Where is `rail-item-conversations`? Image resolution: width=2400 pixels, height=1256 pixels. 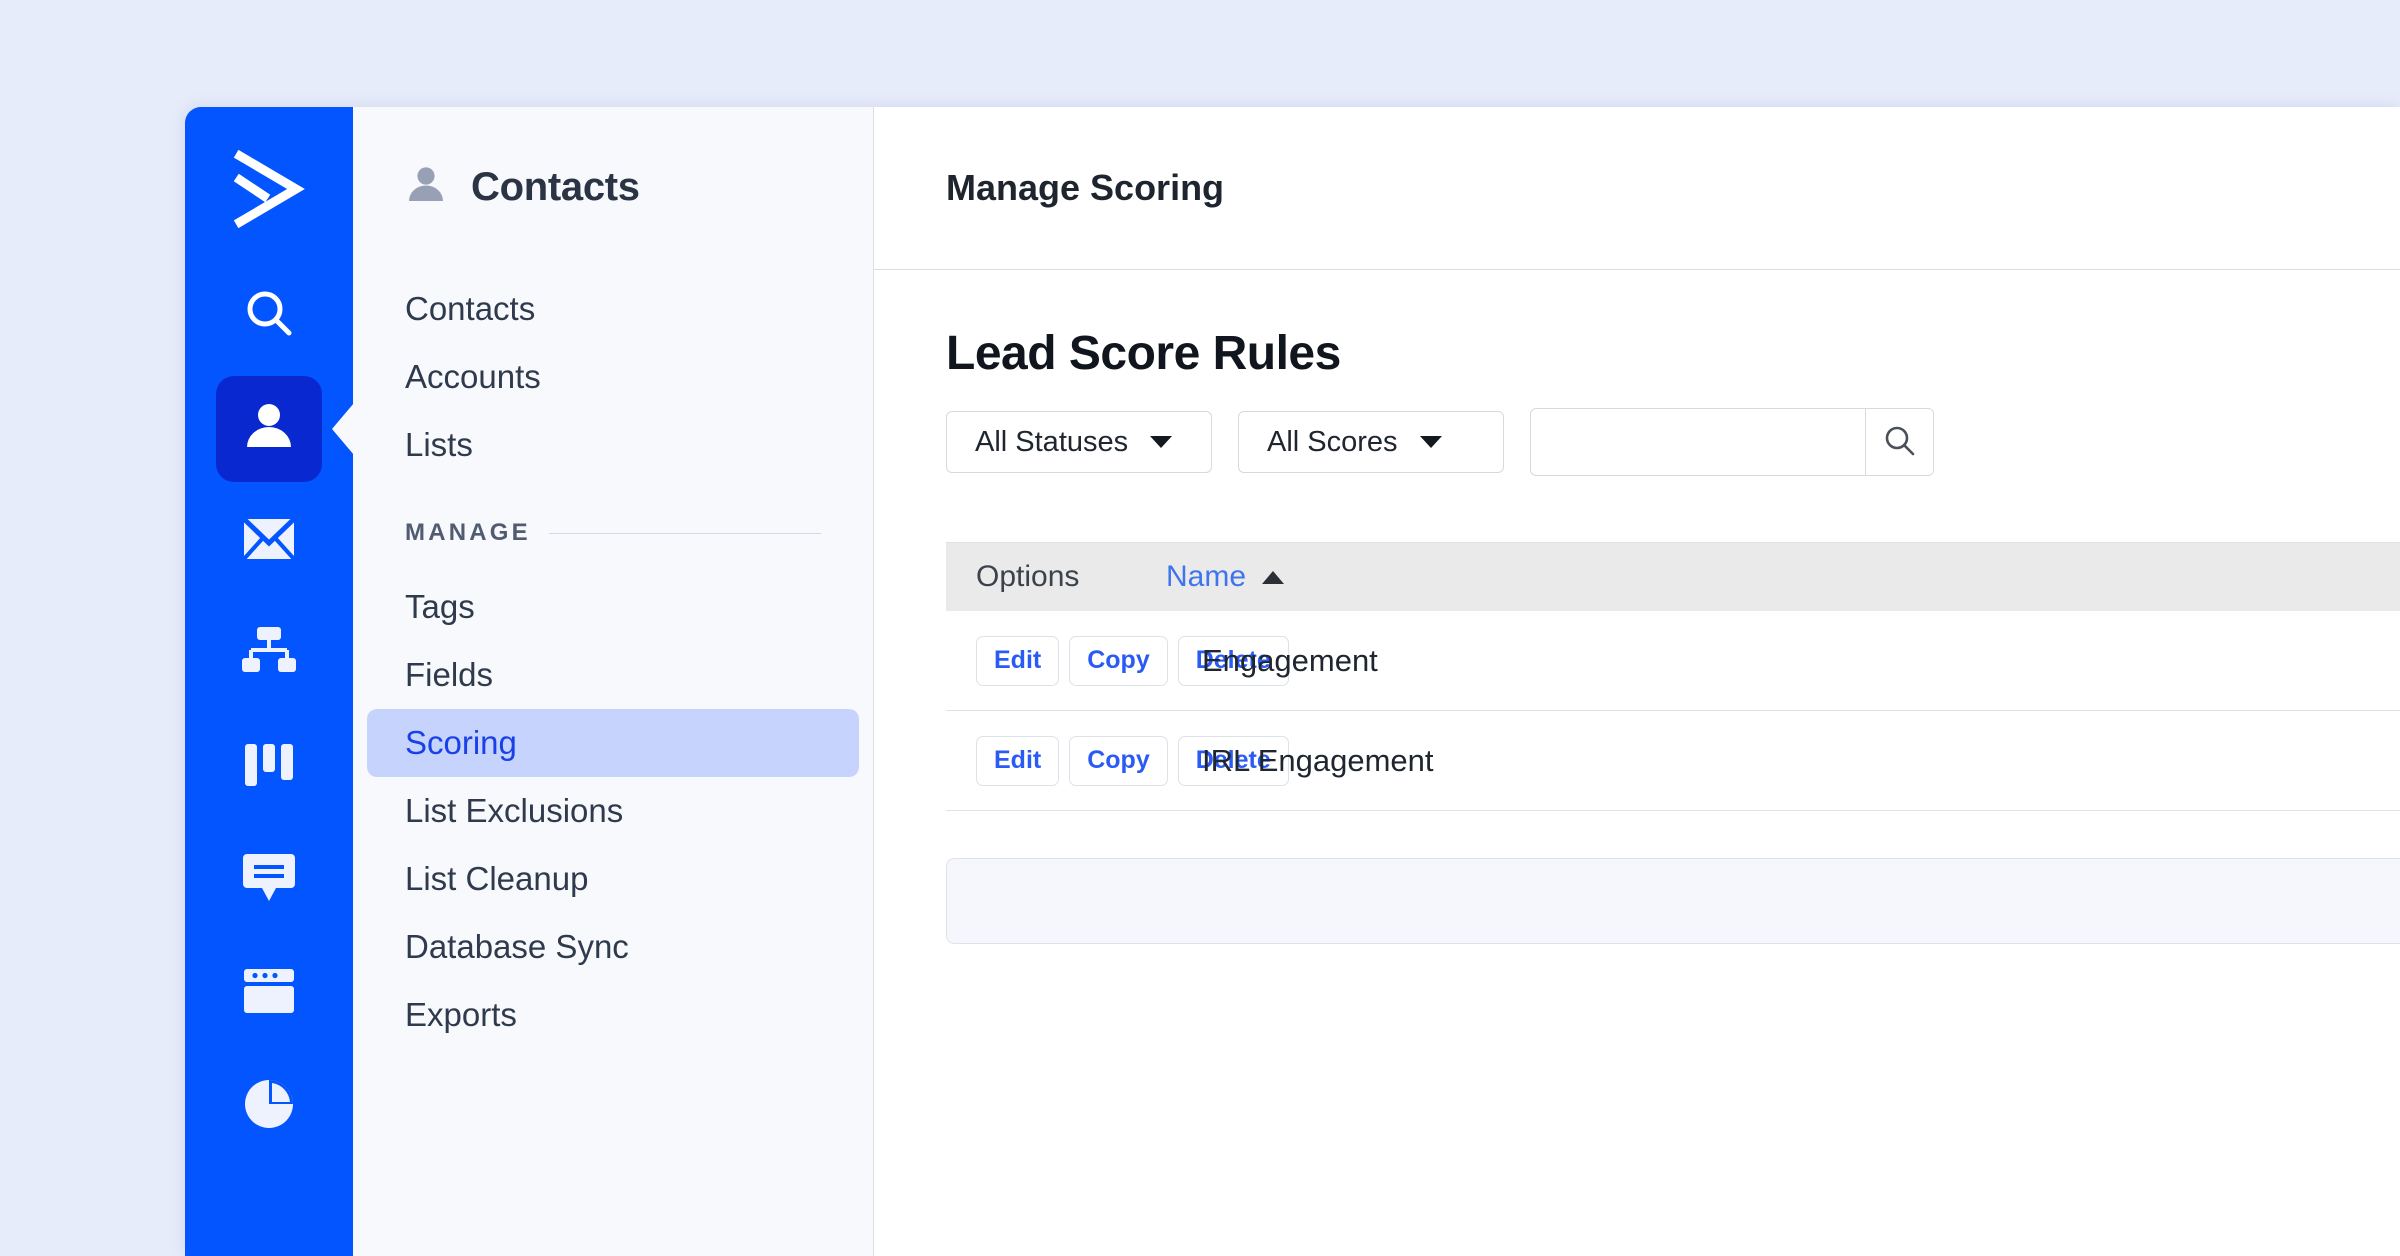 rail-item-conversations is located at coordinates (269, 880).